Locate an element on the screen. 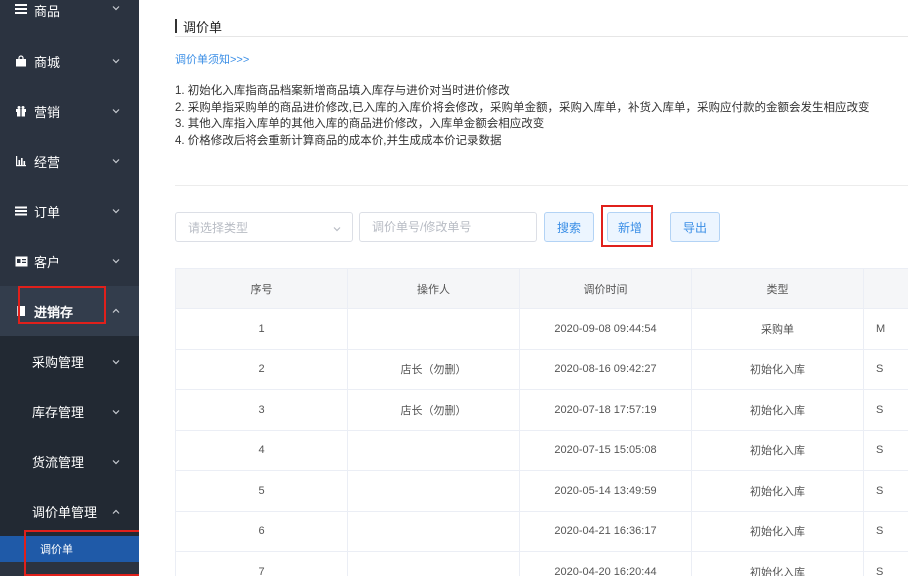 This screenshot has width=908, height=576. sidebar-item-label: 订单 is located at coordinates (47, 212).